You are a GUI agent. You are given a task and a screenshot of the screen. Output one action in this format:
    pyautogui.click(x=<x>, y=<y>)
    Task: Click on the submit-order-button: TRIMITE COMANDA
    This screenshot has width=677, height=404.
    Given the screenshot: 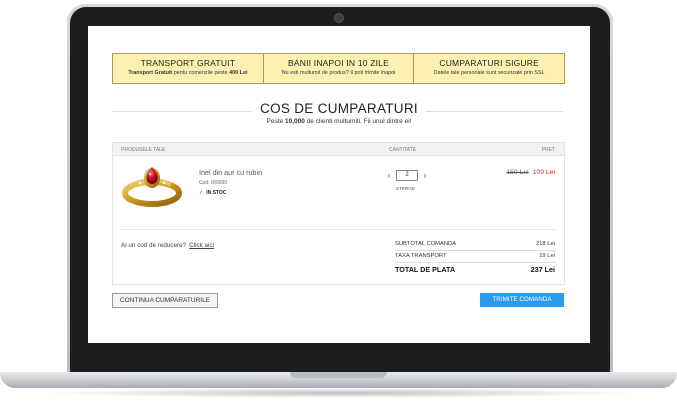 What is the action you would take?
    pyautogui.click(x=522, y=300)
    